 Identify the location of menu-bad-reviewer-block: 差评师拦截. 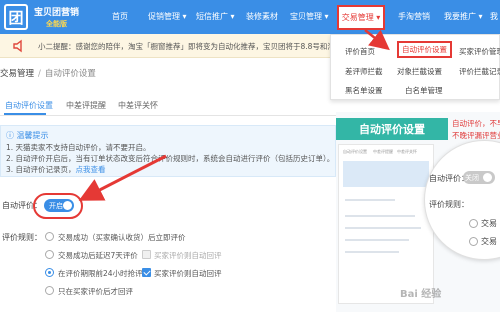
(364, 71).